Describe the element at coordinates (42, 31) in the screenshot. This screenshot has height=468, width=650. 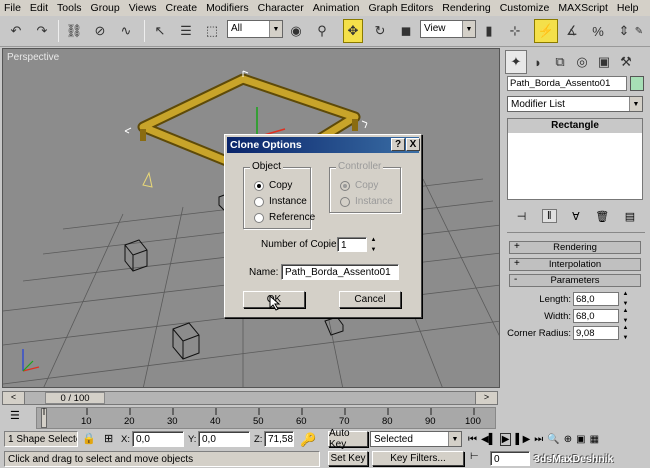
I see `redo-icon: ↷` at that location.